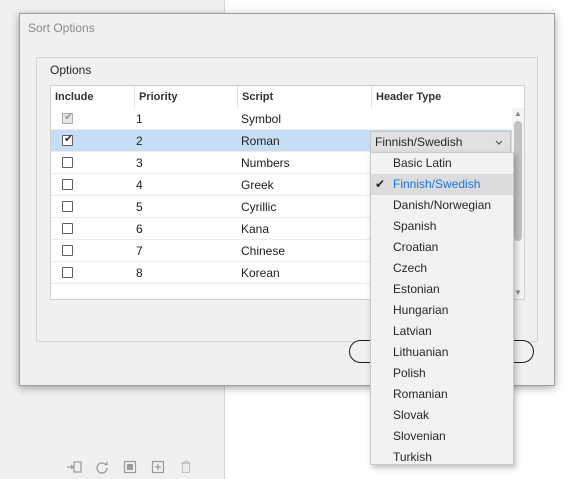 This screenshot has height=479, width=576. Describe the element at coordinates (409, 373) in the screenshot. I see `dropdown-option-label: Polish` at that location.